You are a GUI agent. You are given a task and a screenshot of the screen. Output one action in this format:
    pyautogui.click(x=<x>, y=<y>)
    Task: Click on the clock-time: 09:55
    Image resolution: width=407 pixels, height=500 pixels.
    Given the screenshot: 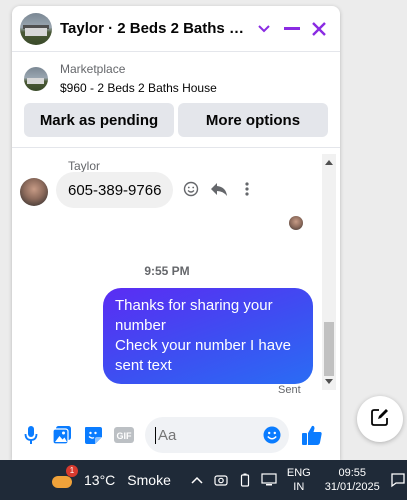 What is the action you would take?
    pyautogui.click(x=352, y=473)
    